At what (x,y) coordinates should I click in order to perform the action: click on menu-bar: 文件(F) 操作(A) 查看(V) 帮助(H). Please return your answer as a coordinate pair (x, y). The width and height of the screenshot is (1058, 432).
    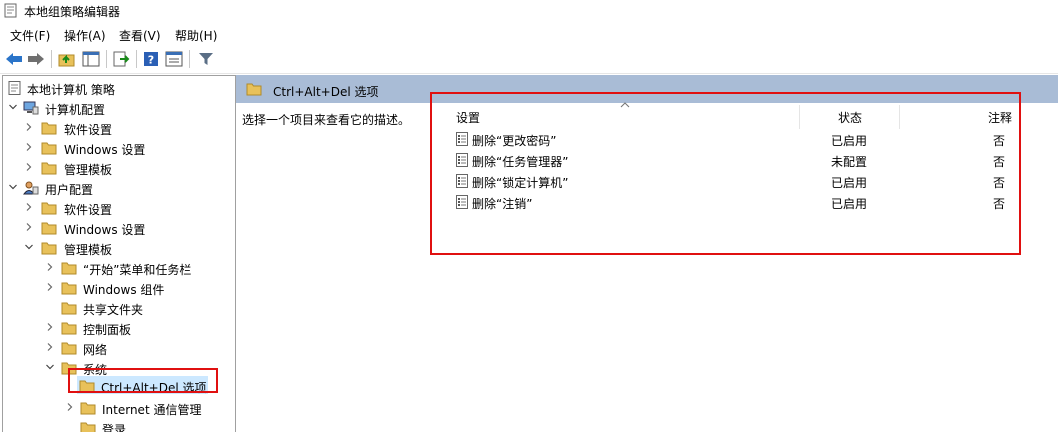
    Looking at the image, I should click on (529, 33).